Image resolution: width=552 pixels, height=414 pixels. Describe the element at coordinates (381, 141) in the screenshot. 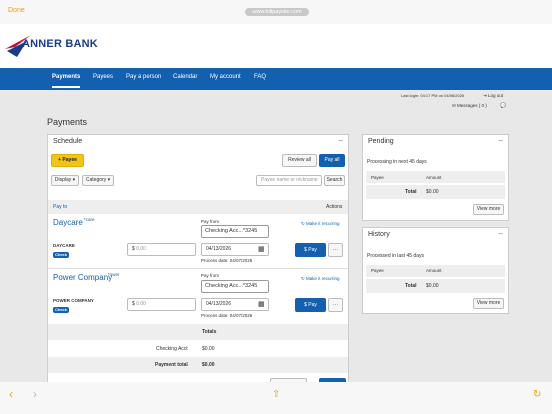

I see `pending-title: Pending` at that location.